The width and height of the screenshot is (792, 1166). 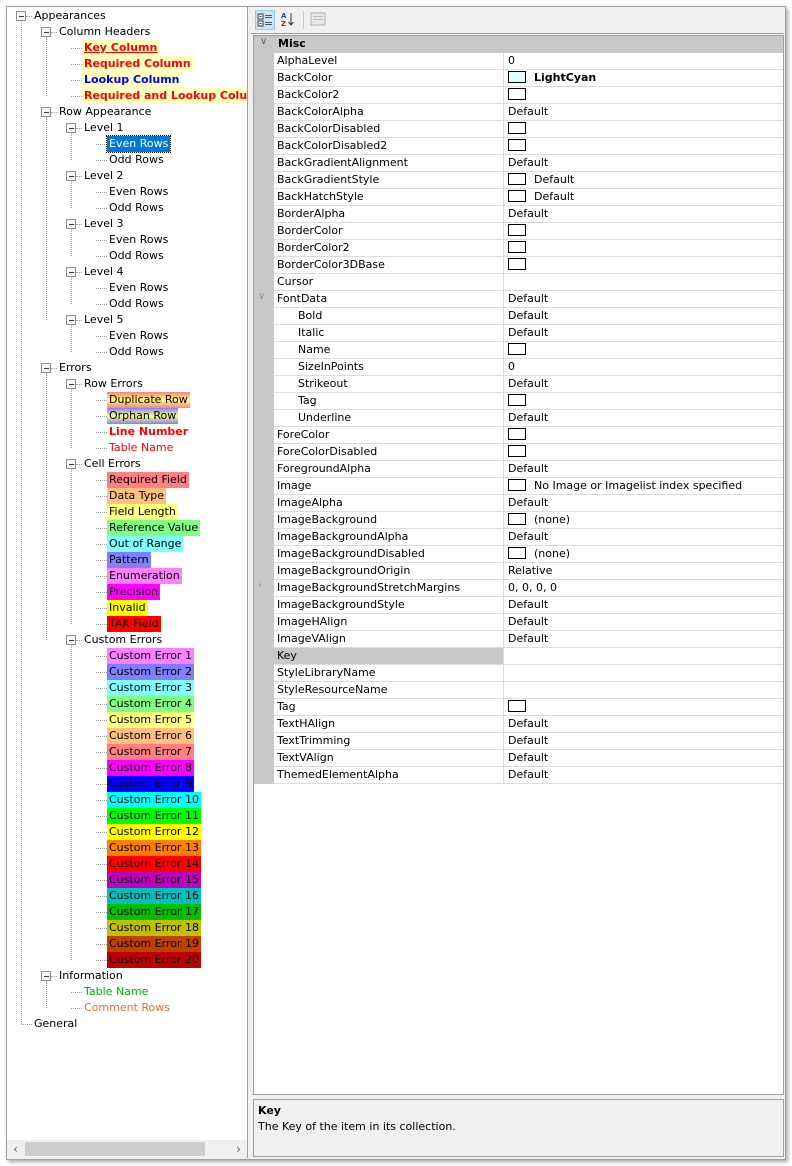 I want to click on tree-node: General, so click(x=127, y=1024).